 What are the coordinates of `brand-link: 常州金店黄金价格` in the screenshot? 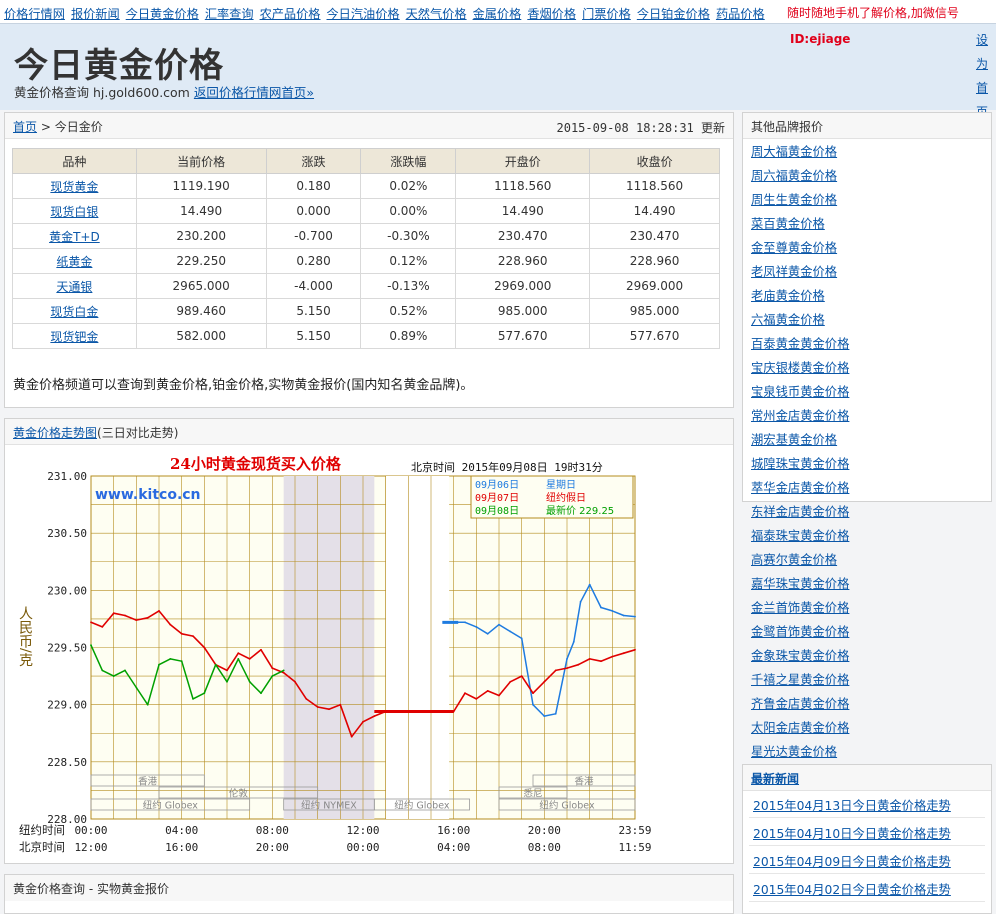 It's located at (810, 419).